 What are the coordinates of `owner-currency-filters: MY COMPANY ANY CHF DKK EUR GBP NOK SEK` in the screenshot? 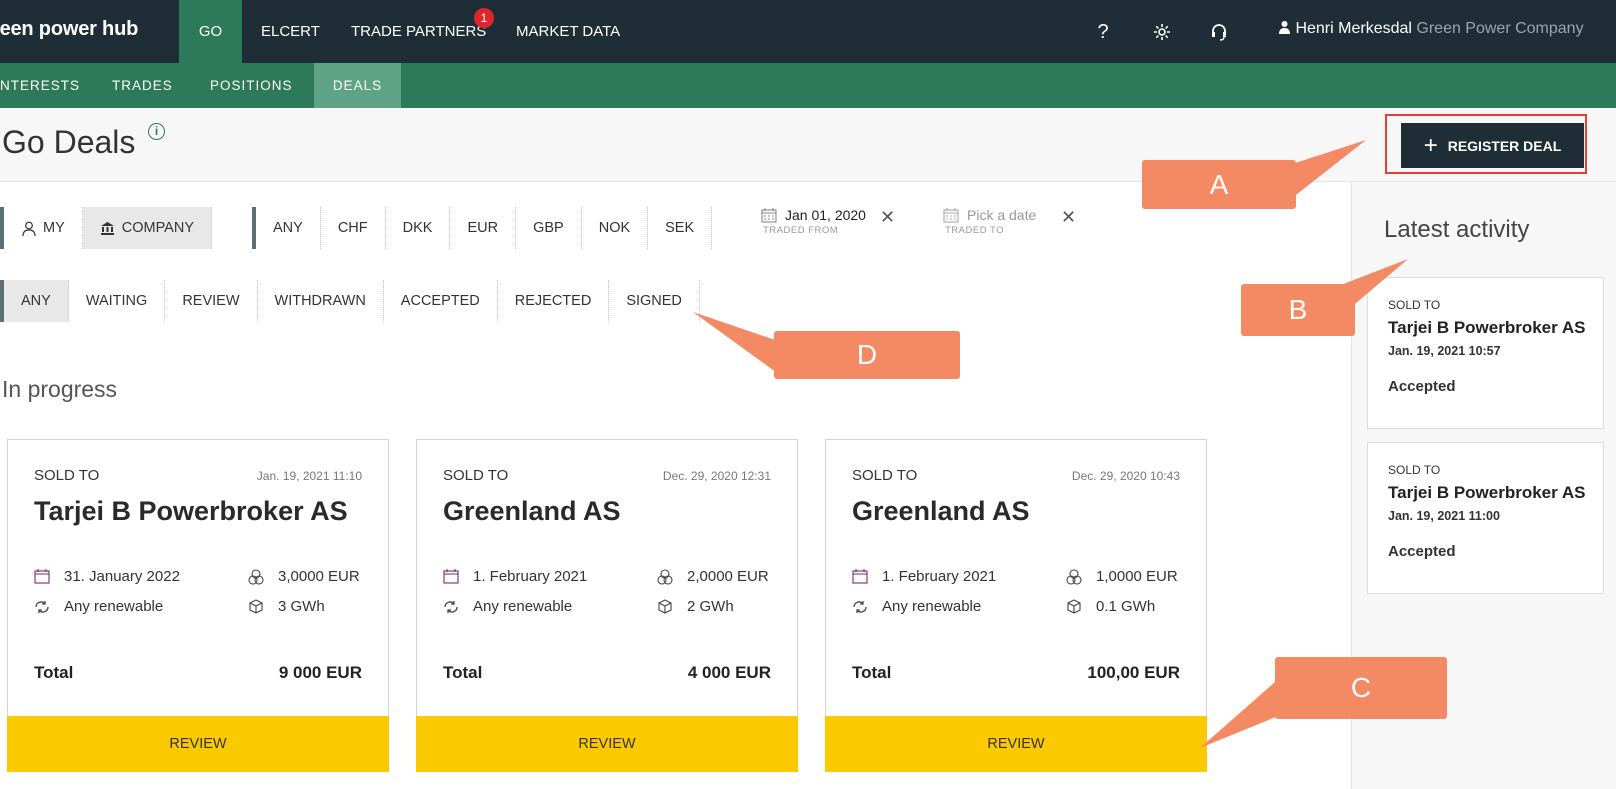 It's located at (356, 228).